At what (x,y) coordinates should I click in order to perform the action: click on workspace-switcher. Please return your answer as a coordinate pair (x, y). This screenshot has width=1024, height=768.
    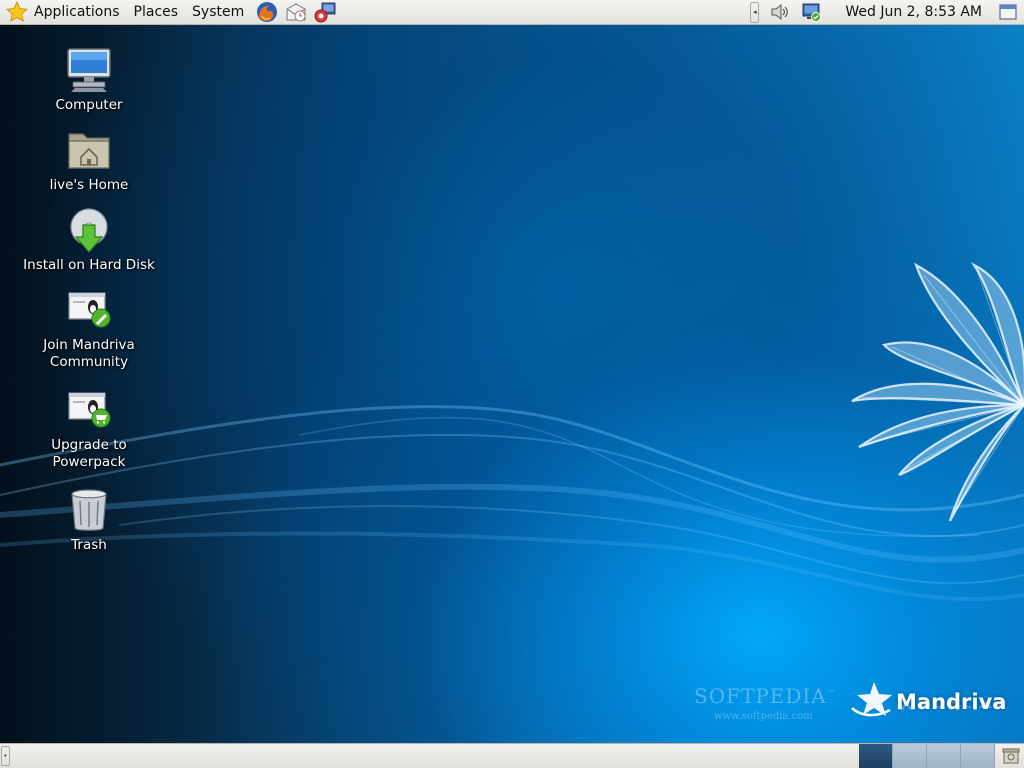
    Looking at the image, I should click on (927, 756).